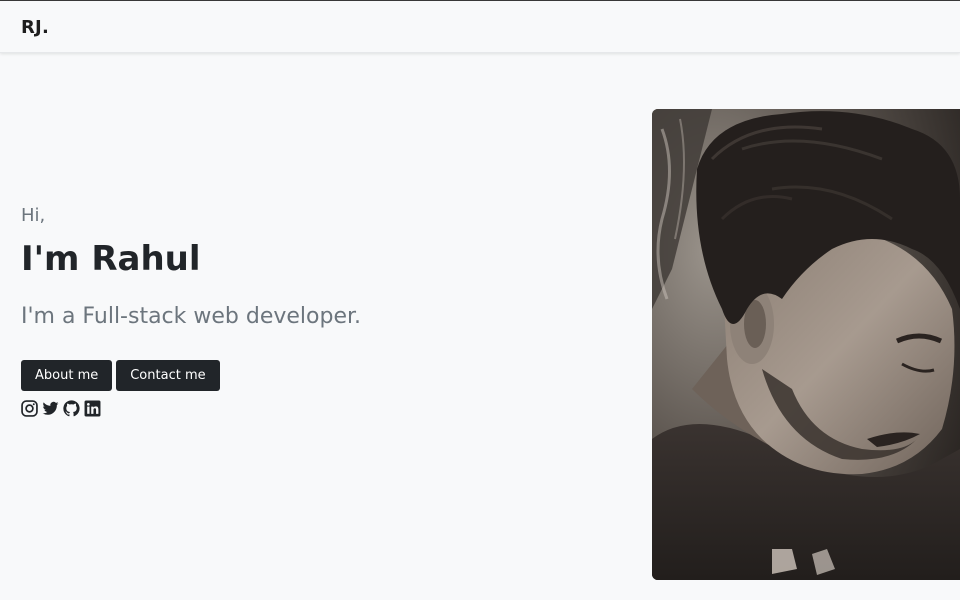  Describe the element at coordinates (61, 408) in the screenshot. I see `social-links` at that location.